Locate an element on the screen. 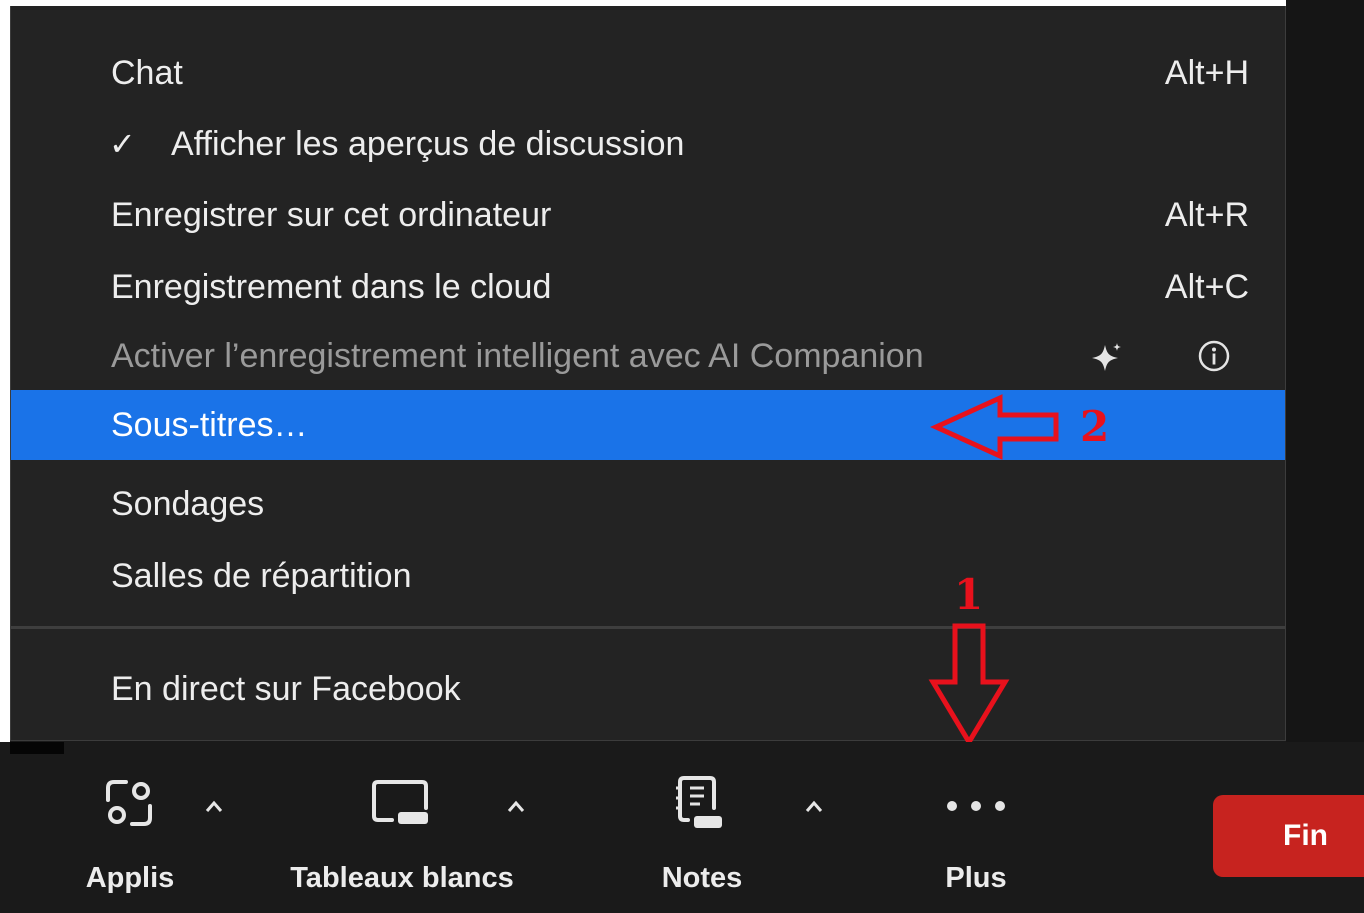  whiteboards-caret-icon is located at coordinates (516, 807).